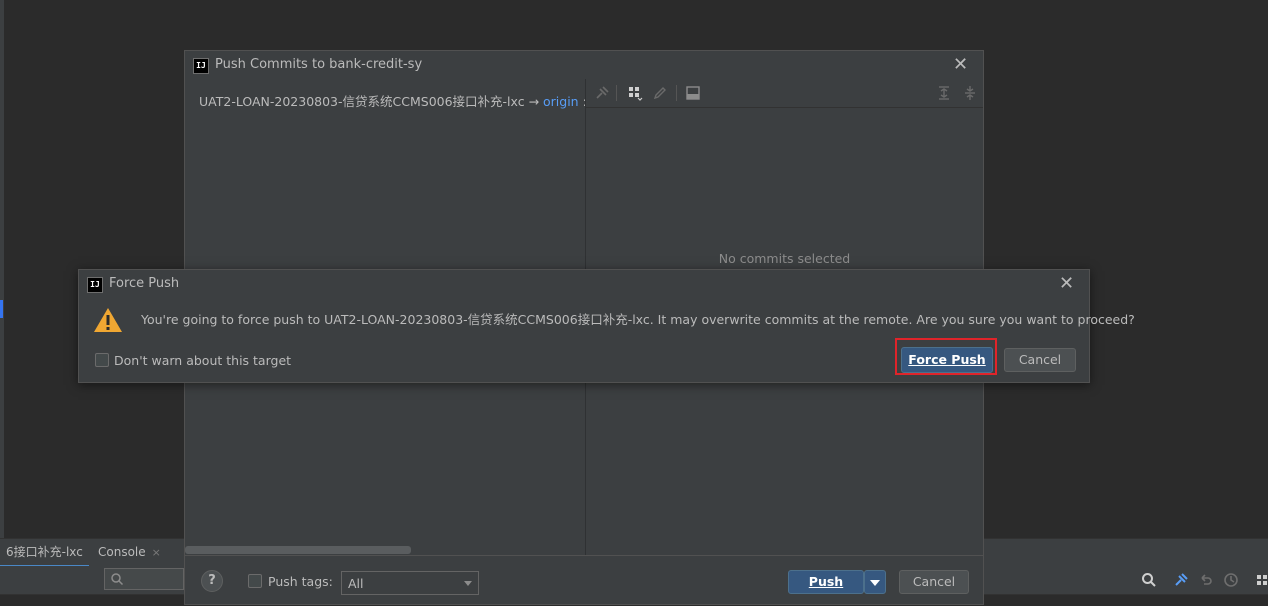  What do you see at coordinates (1149, 580) in the screenshot?
I see `search-icon` at bounding box center [1149, 580].